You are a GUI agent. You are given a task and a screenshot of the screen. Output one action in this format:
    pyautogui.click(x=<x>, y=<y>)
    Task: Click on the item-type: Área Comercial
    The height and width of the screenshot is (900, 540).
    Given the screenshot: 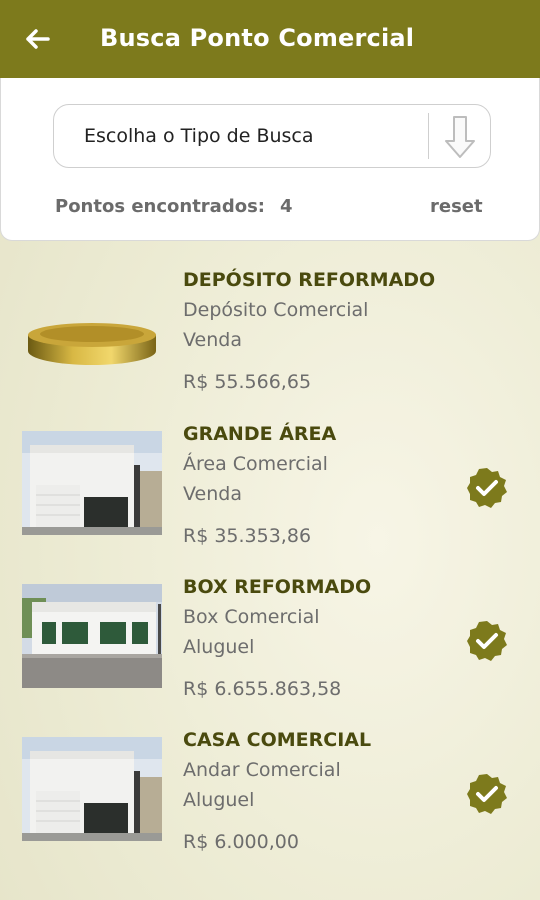 What is the action you would take?
    pyautogui.click(x=255, y=464)
    